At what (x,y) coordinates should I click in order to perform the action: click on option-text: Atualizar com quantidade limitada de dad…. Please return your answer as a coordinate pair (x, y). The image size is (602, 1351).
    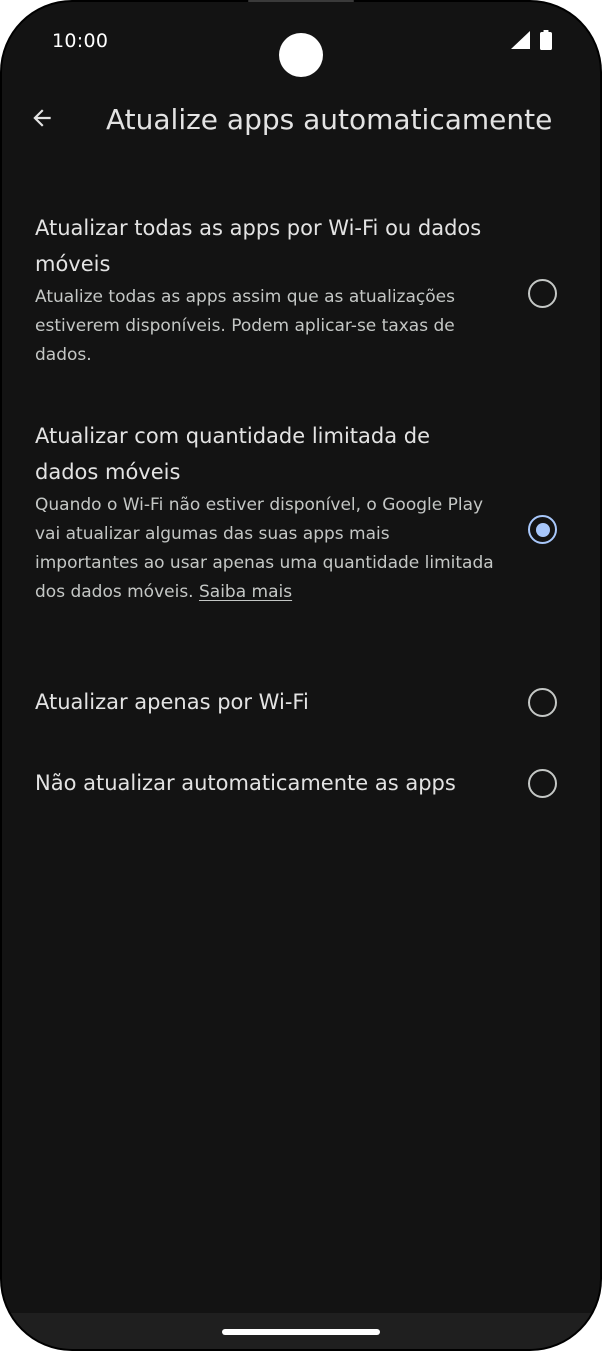
    Looking at the image, I should click on (265, 512).